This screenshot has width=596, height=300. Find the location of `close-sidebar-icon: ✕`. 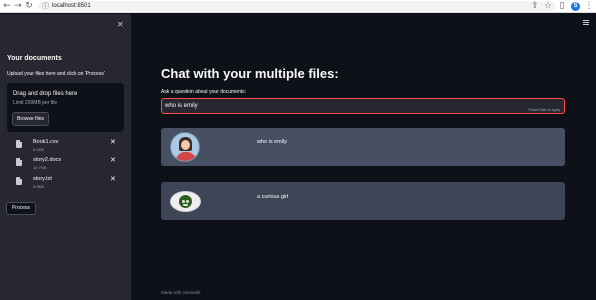

close-sidebar-icon: ✕ is located at coordinates (120, 24).